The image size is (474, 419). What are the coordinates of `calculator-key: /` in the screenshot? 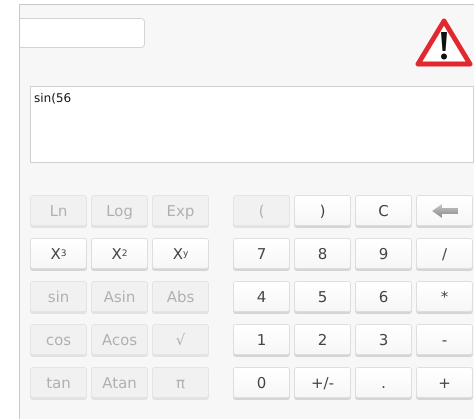 It's located at (444, 253).